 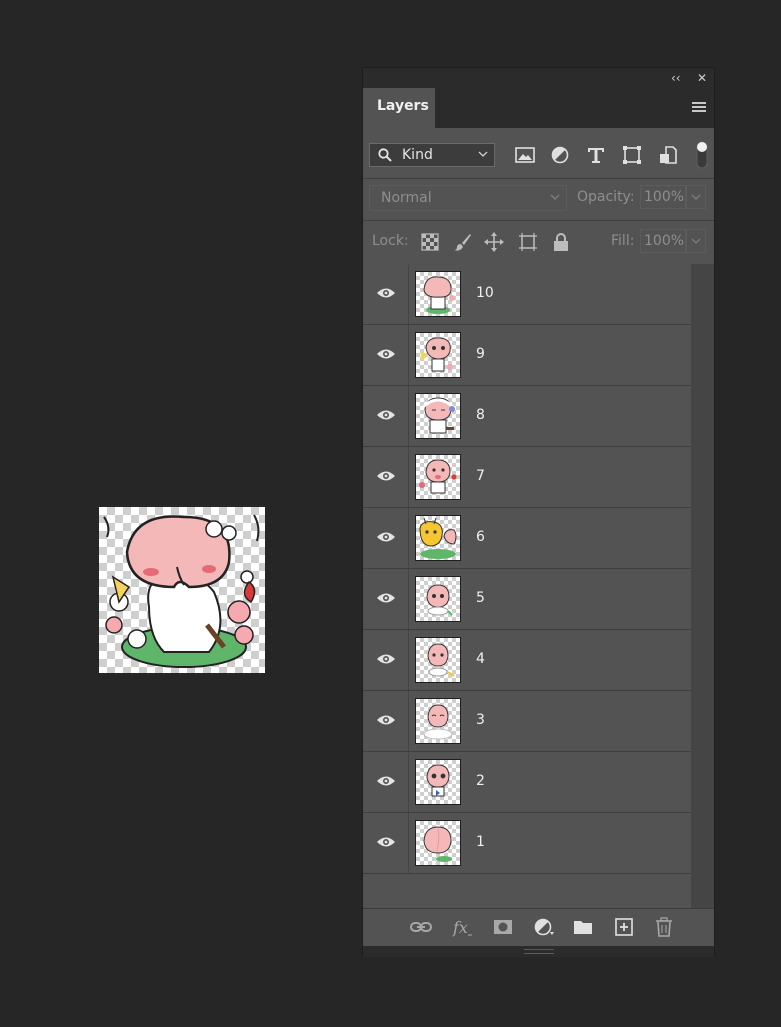 What do you see at coordinates (544, 927) in the screenshot?
I see `new-fill-adjustment-layer-icon` at bounding box center [544, 927].